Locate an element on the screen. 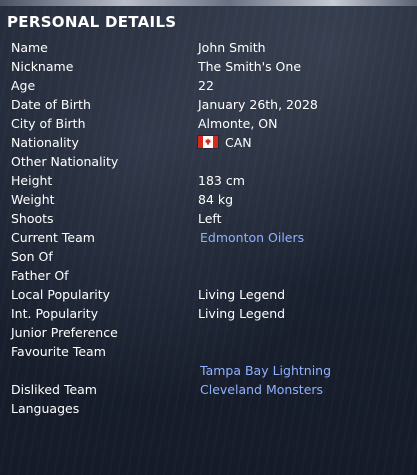 This screenshot has width=417, height=475. detail-row-junior-preference: Junior Preference is located at coordinates (208, 332).